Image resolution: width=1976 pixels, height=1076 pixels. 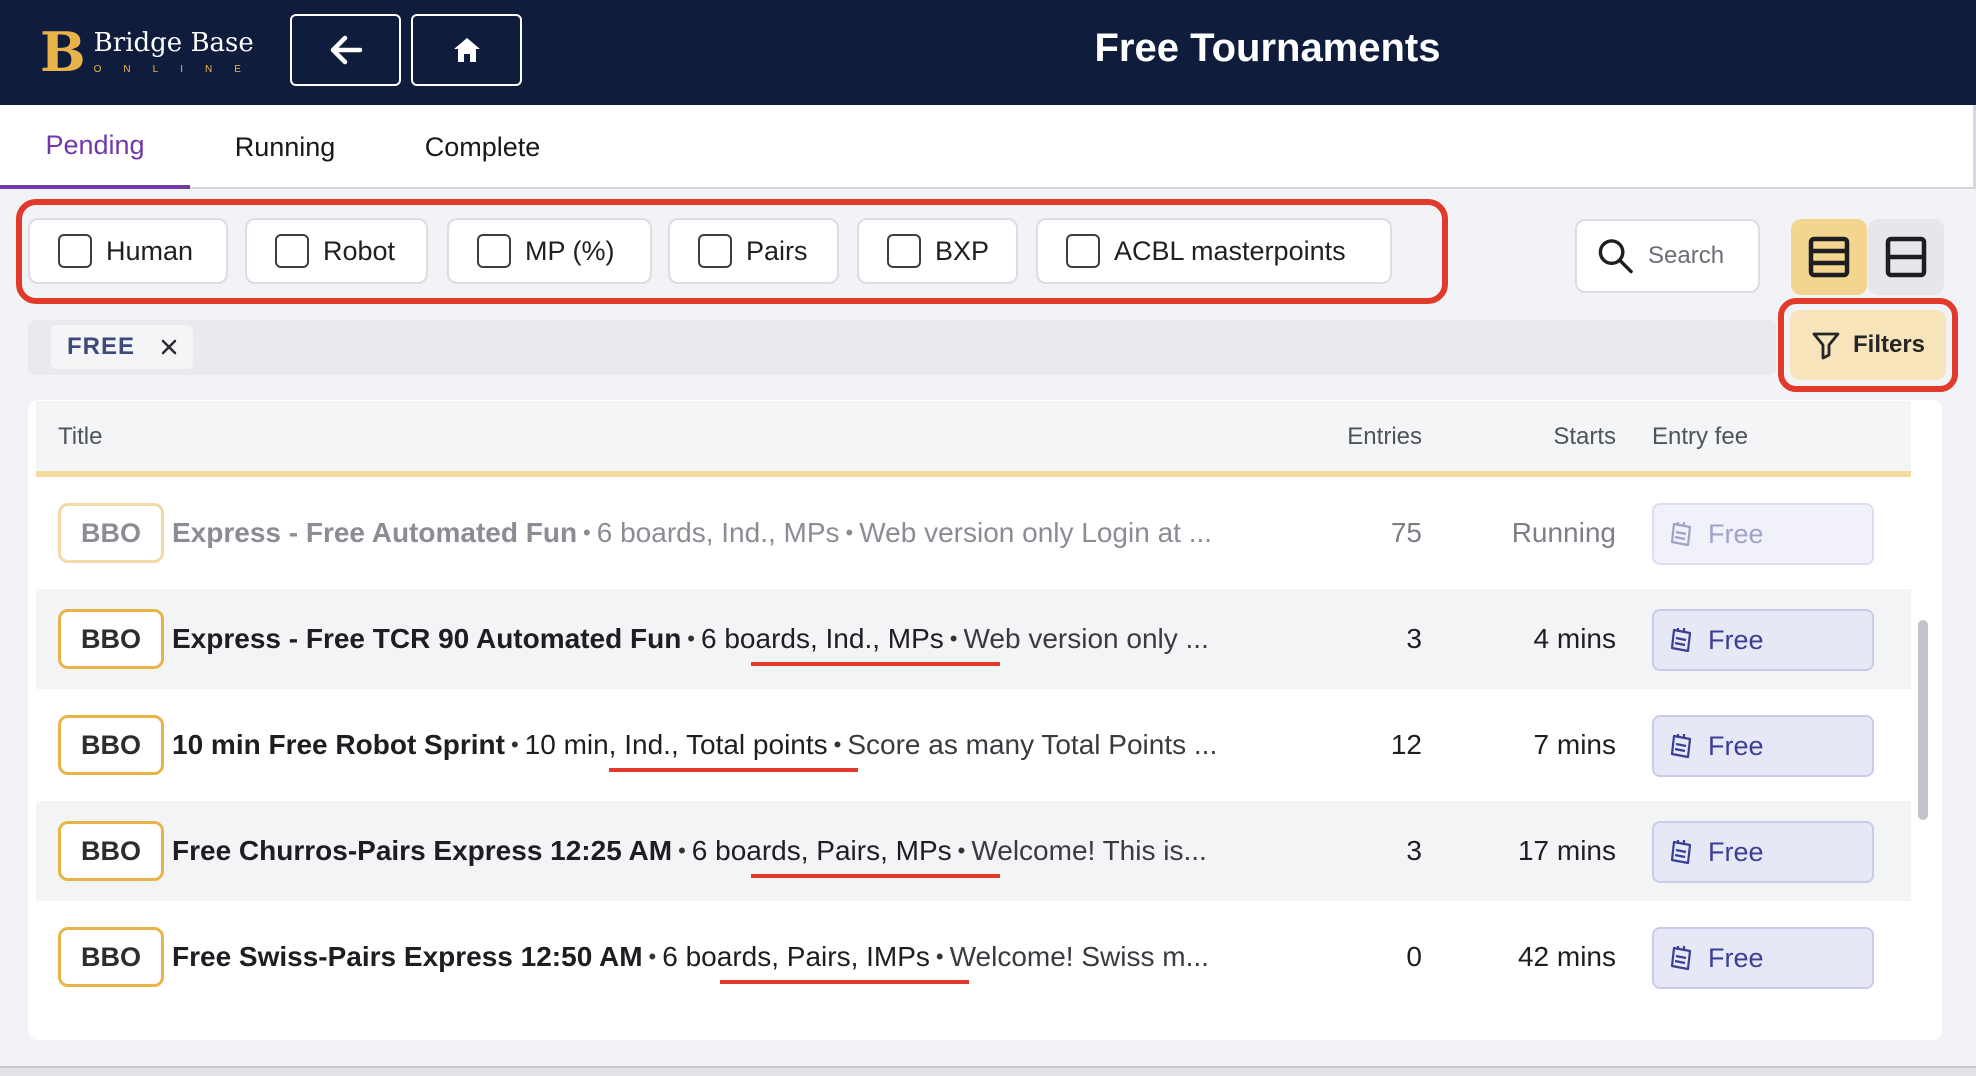 I want to click on tournament-title: 10 min Free Robot Sprint, so click(x=338, y=744).